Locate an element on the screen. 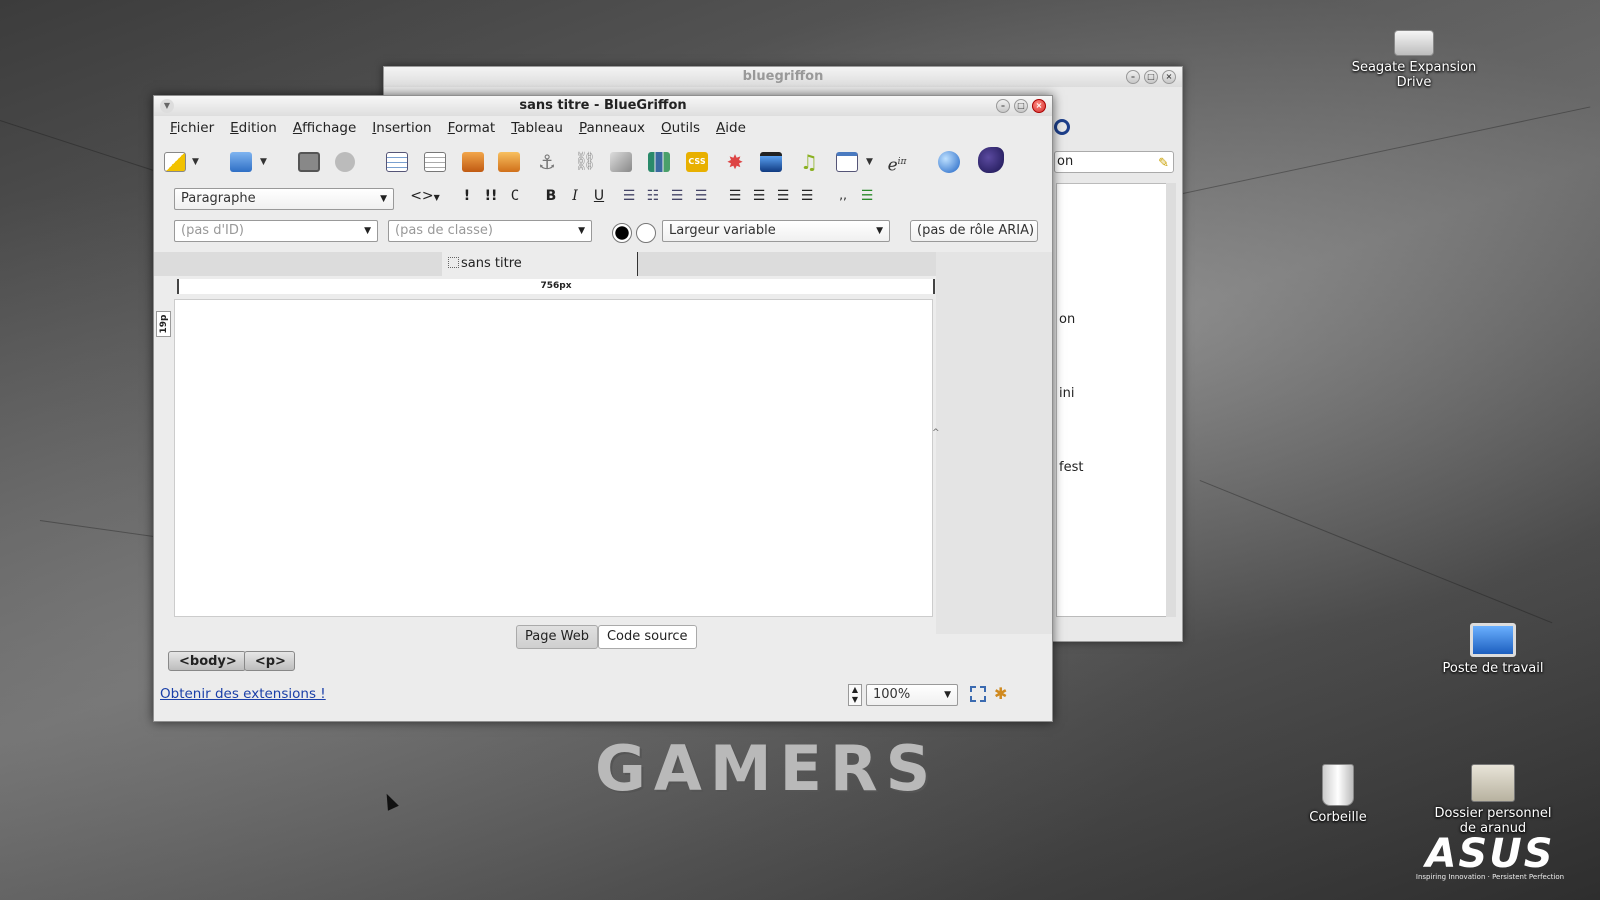  menu-panneaux: Panneaux is located at coordinates (612, 128).